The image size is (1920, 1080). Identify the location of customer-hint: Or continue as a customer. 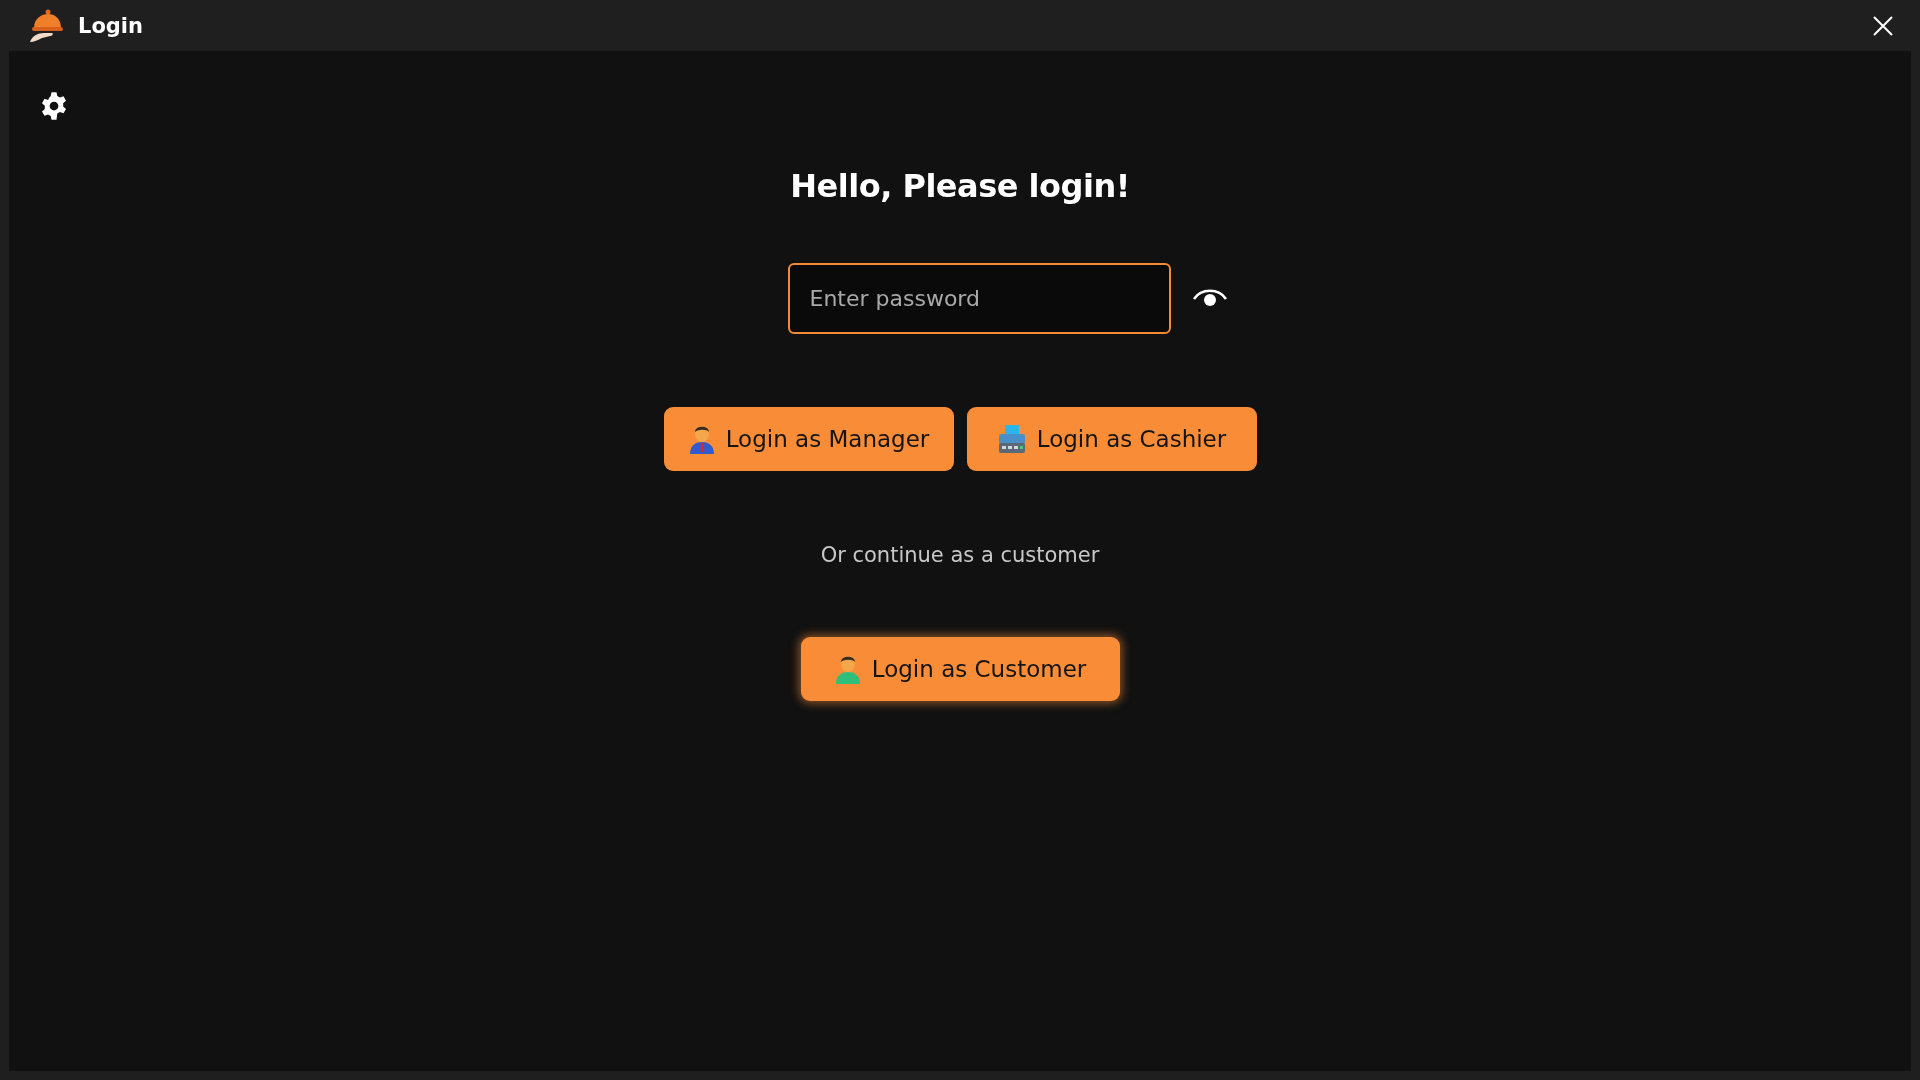
(960, 555).